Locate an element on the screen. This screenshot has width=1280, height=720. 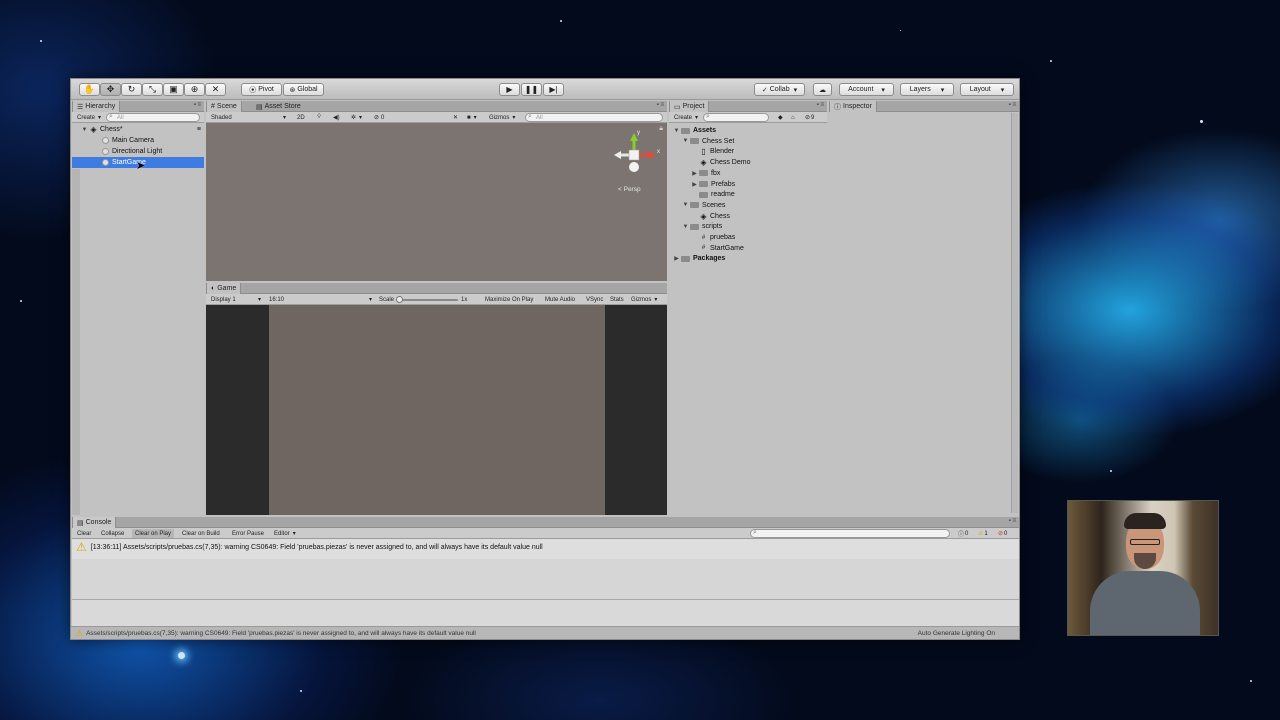
custom-tool-button: ✕ is located at coordinates (215, 89).